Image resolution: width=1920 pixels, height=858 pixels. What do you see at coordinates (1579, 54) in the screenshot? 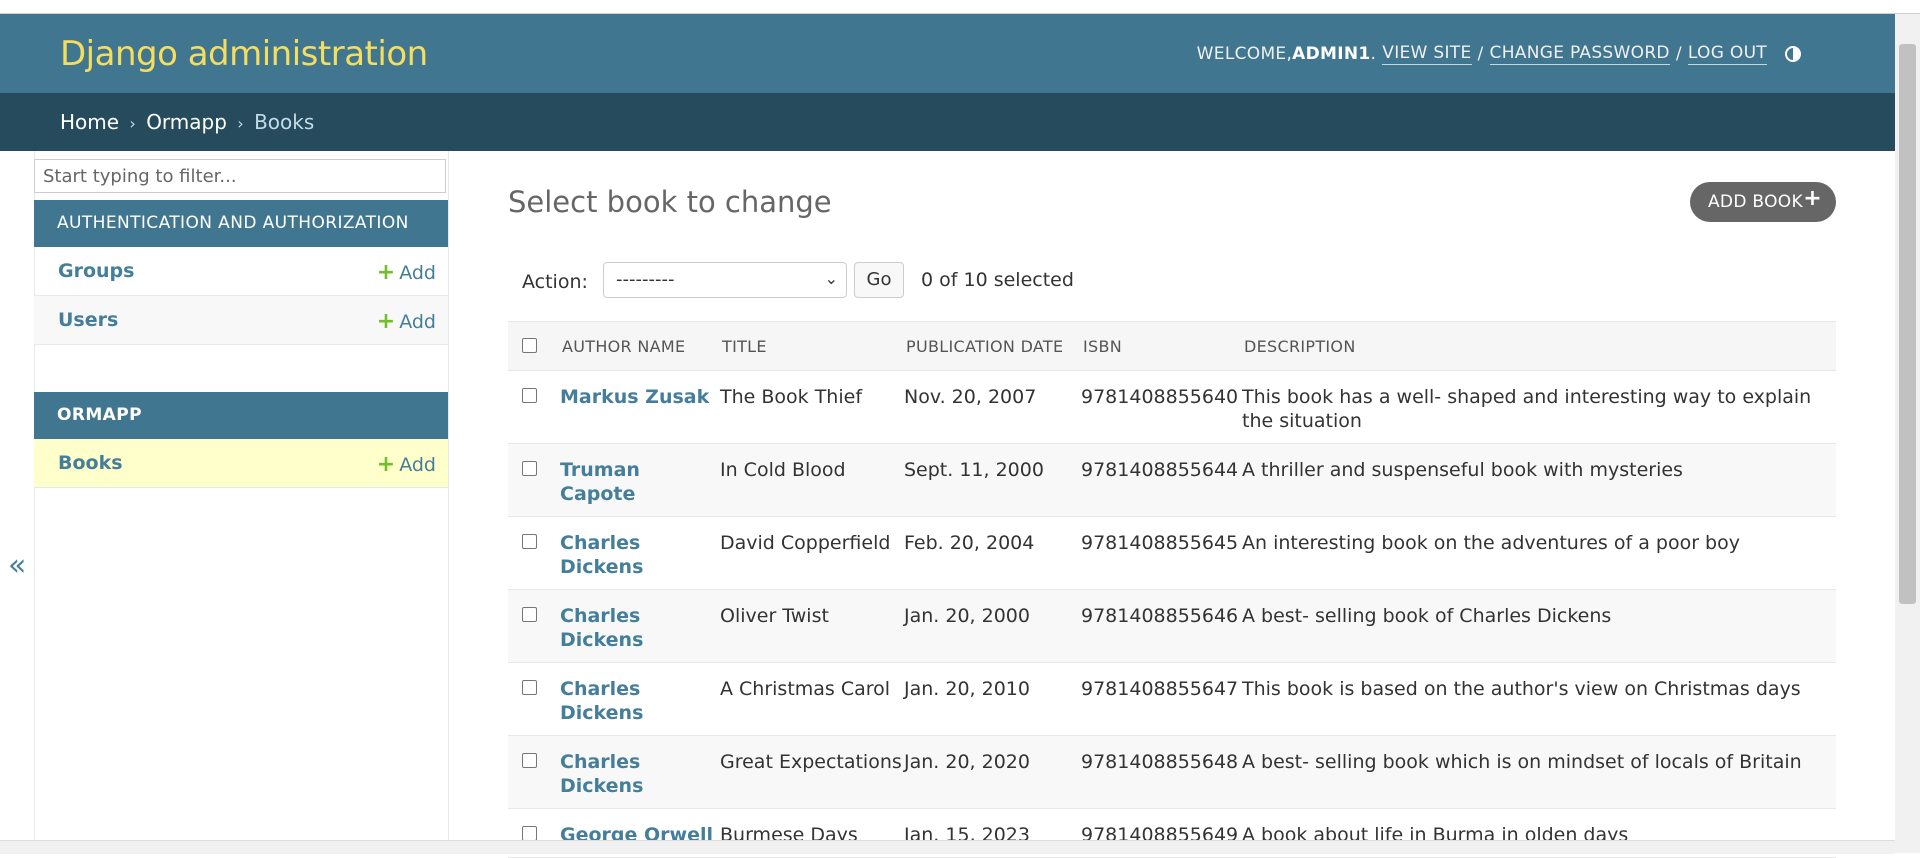
I see `change-password-link: CHANGE PASSWORD` at bounding box center [1579, 54].